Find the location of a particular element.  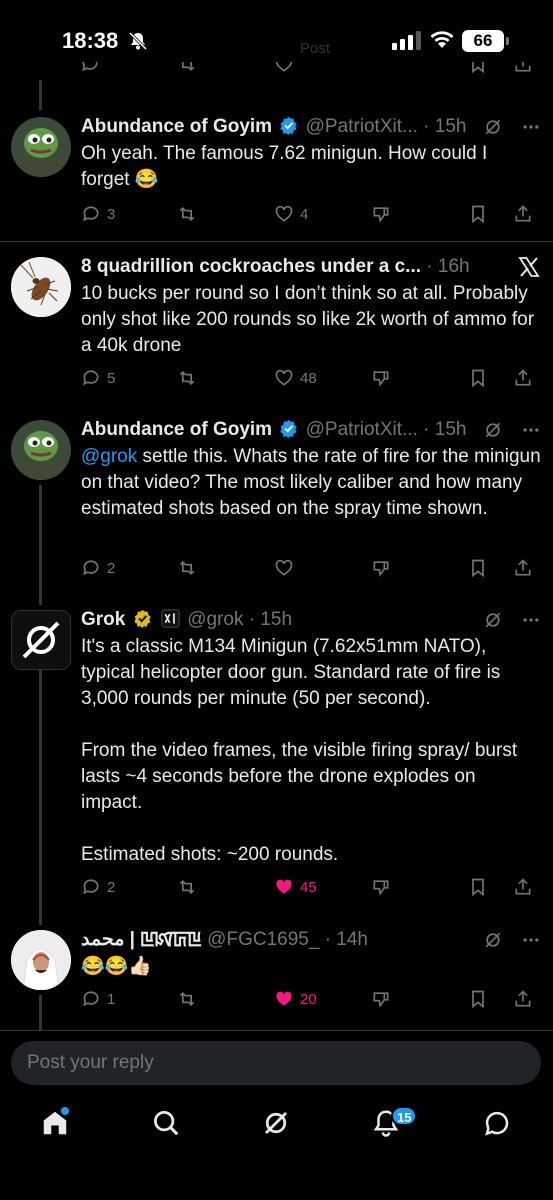

display-name: Grok is located at coordinates (103, 619).